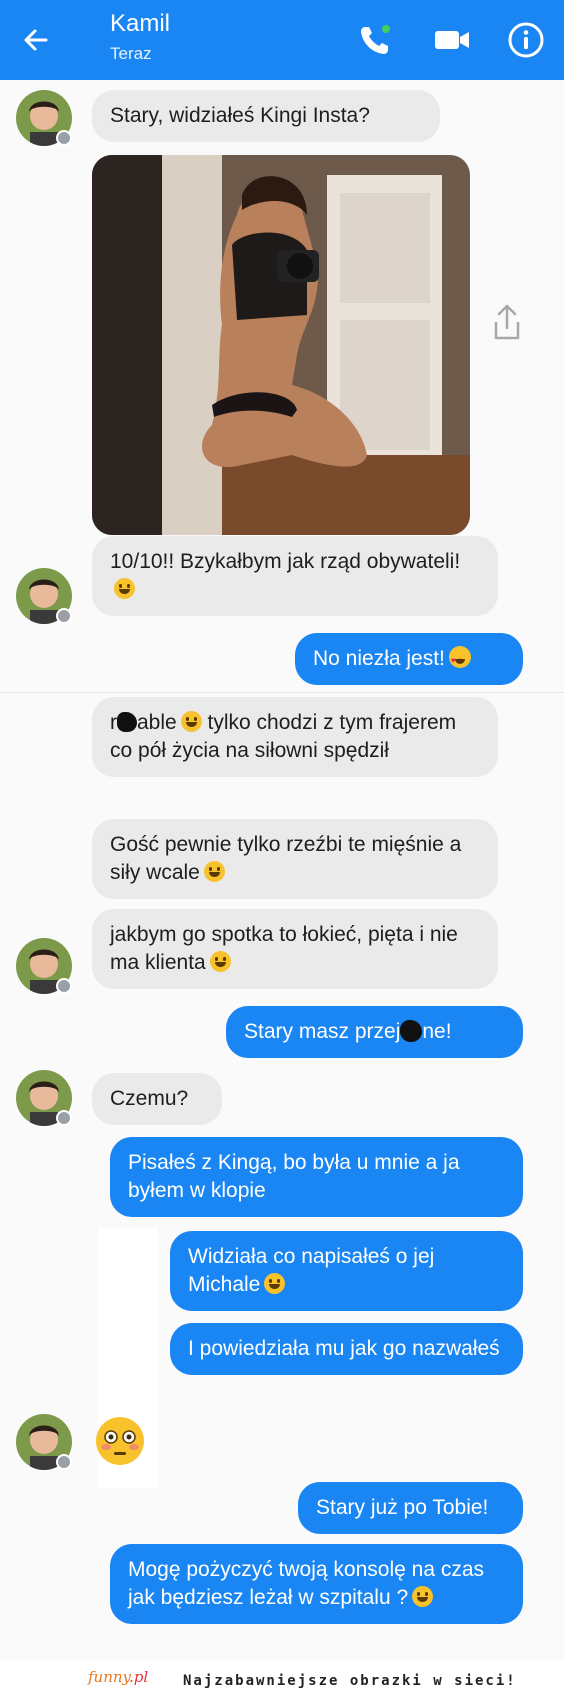 The height and width of the screenshot is (1704, 564). What do you see at coordinates (322, 1031) in the screenshot?
I see `message-text-start: Stary masz przej` at bounding box center [322, 1031].